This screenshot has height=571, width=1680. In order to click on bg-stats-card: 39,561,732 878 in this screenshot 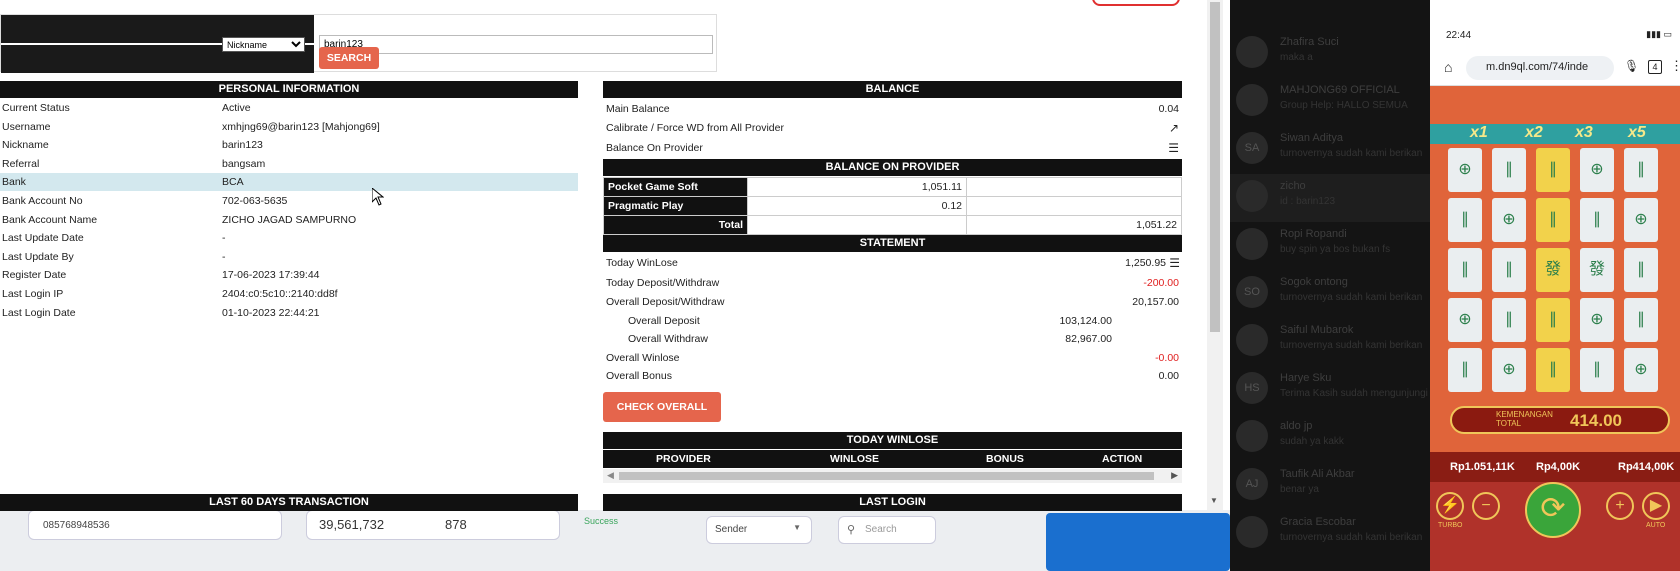, I will do `click(433, 525)`.